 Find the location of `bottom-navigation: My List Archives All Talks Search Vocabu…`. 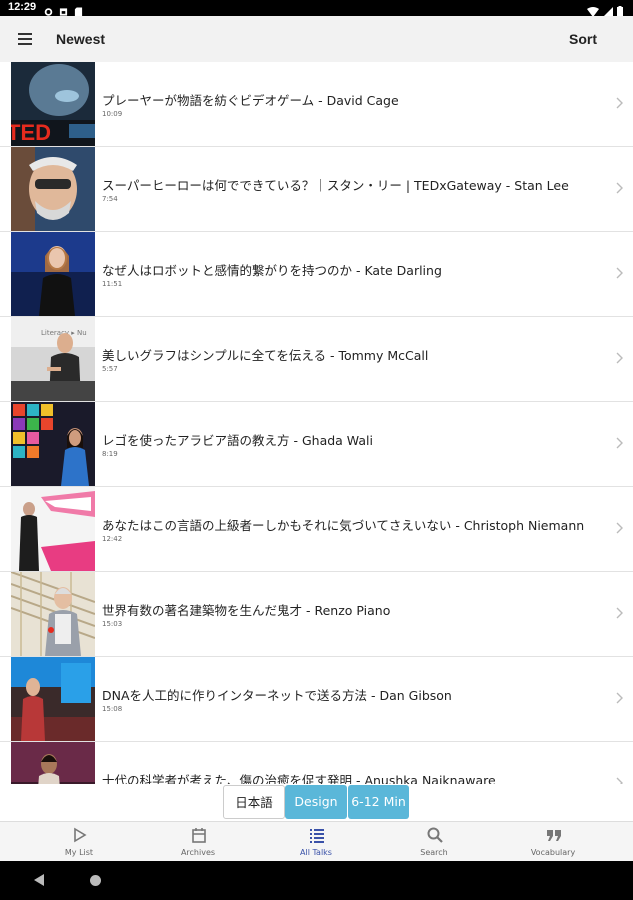

bottom-navigation: My List Archives All Talks Search Vocabu… is located at coordinates (316, 841).